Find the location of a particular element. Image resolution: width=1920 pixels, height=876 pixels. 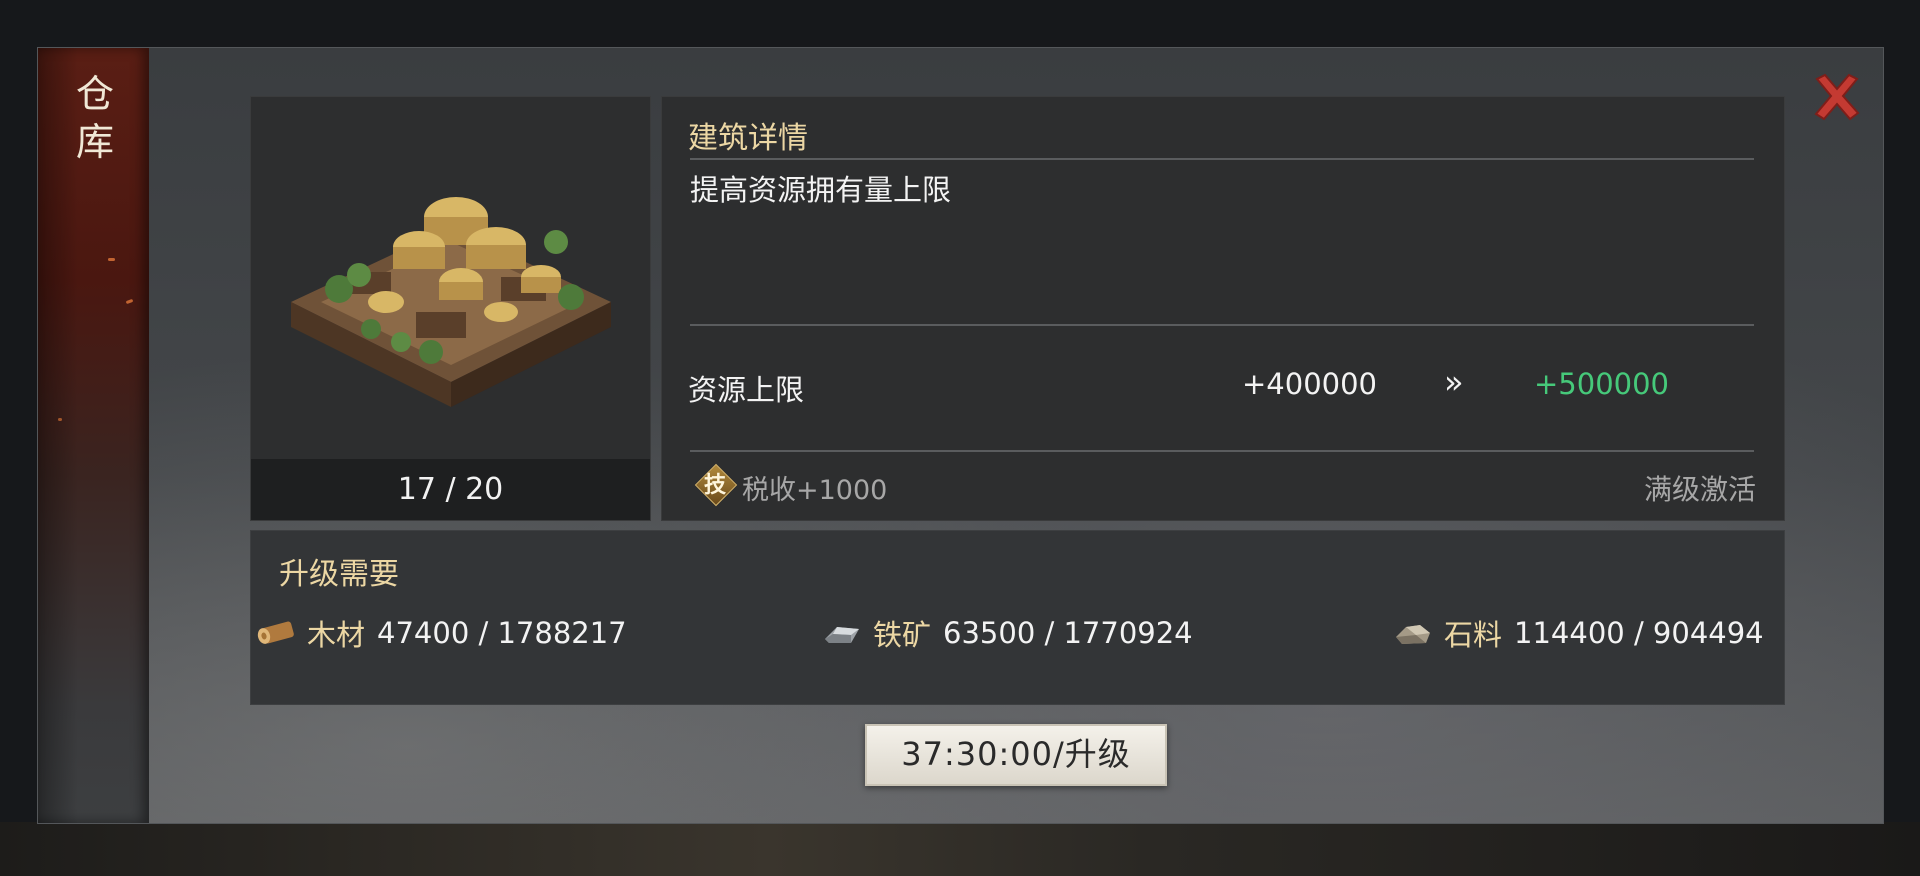

tech-activation-status: 满级激活 is located at coordinates (1699, 489).